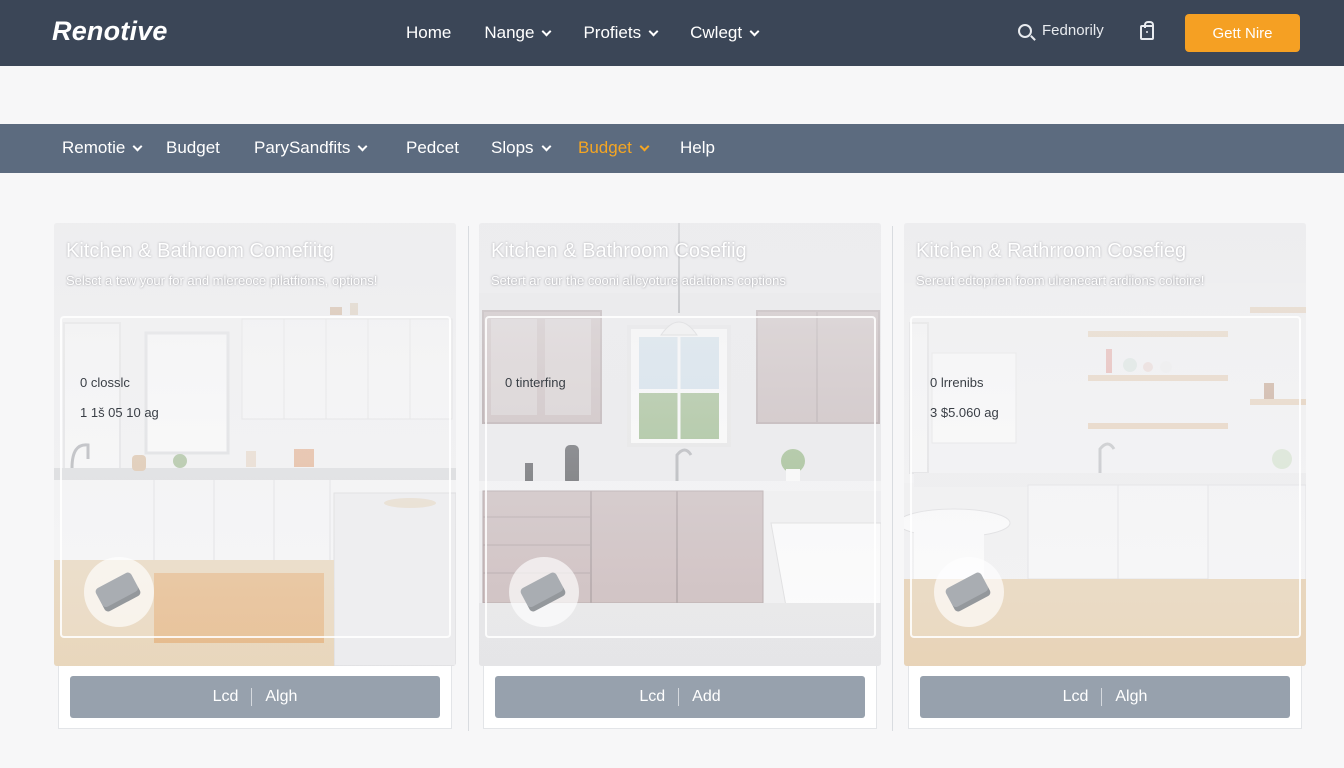 This screenshot has width=1344, height=768. I want to click on get-hire-button: Gett Nire, so click(1242, 33).